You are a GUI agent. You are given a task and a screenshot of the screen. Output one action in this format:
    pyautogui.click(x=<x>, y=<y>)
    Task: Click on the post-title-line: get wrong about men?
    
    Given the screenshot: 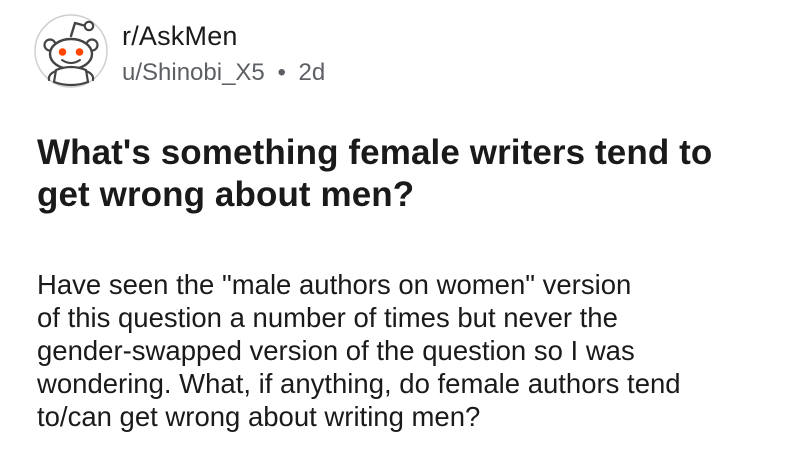 What is the action you would take?
    pyautogui.click(x=226, y=194)
    